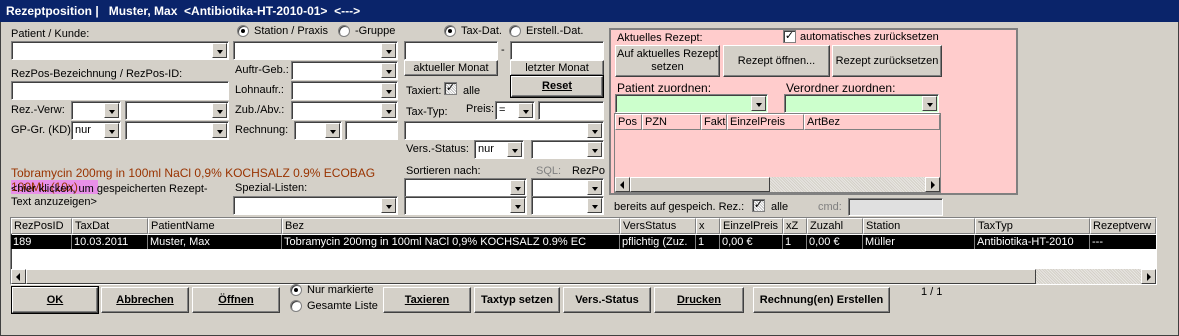 This screenshot has width=1179, height=336. What do you see at coordinates (296, 306) in the screenshot?
I see `radio-gesamte-liste` at bounding box center [296, 306].